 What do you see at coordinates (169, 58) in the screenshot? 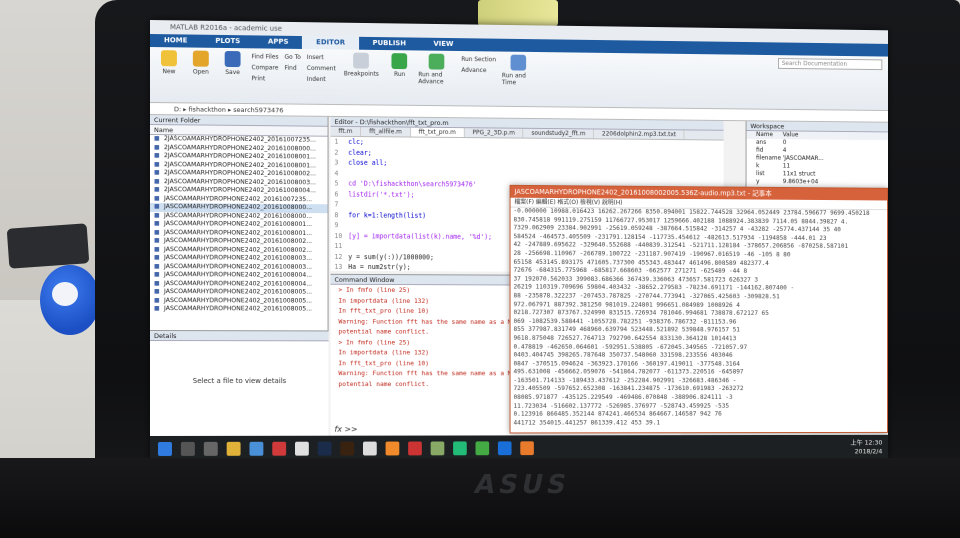
I see `new-file-icon` at bounding box center [169, 58].